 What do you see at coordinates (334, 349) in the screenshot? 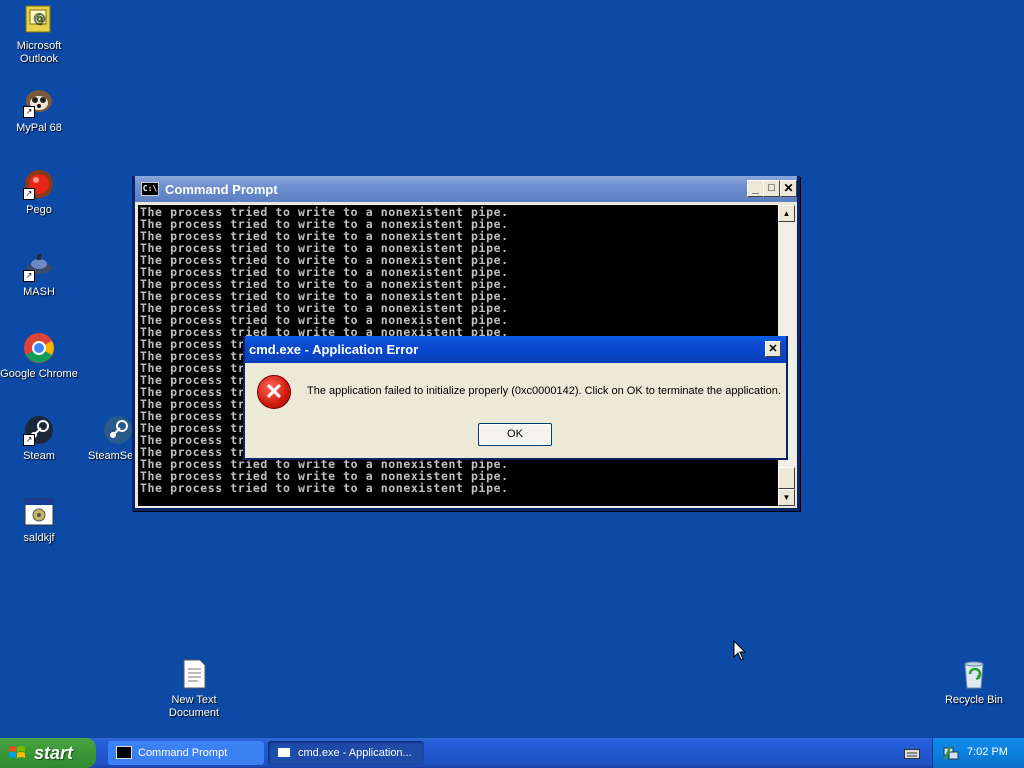
I see `dialog-title: cmd.exe - Application Error` at bounding box center [334, 349].